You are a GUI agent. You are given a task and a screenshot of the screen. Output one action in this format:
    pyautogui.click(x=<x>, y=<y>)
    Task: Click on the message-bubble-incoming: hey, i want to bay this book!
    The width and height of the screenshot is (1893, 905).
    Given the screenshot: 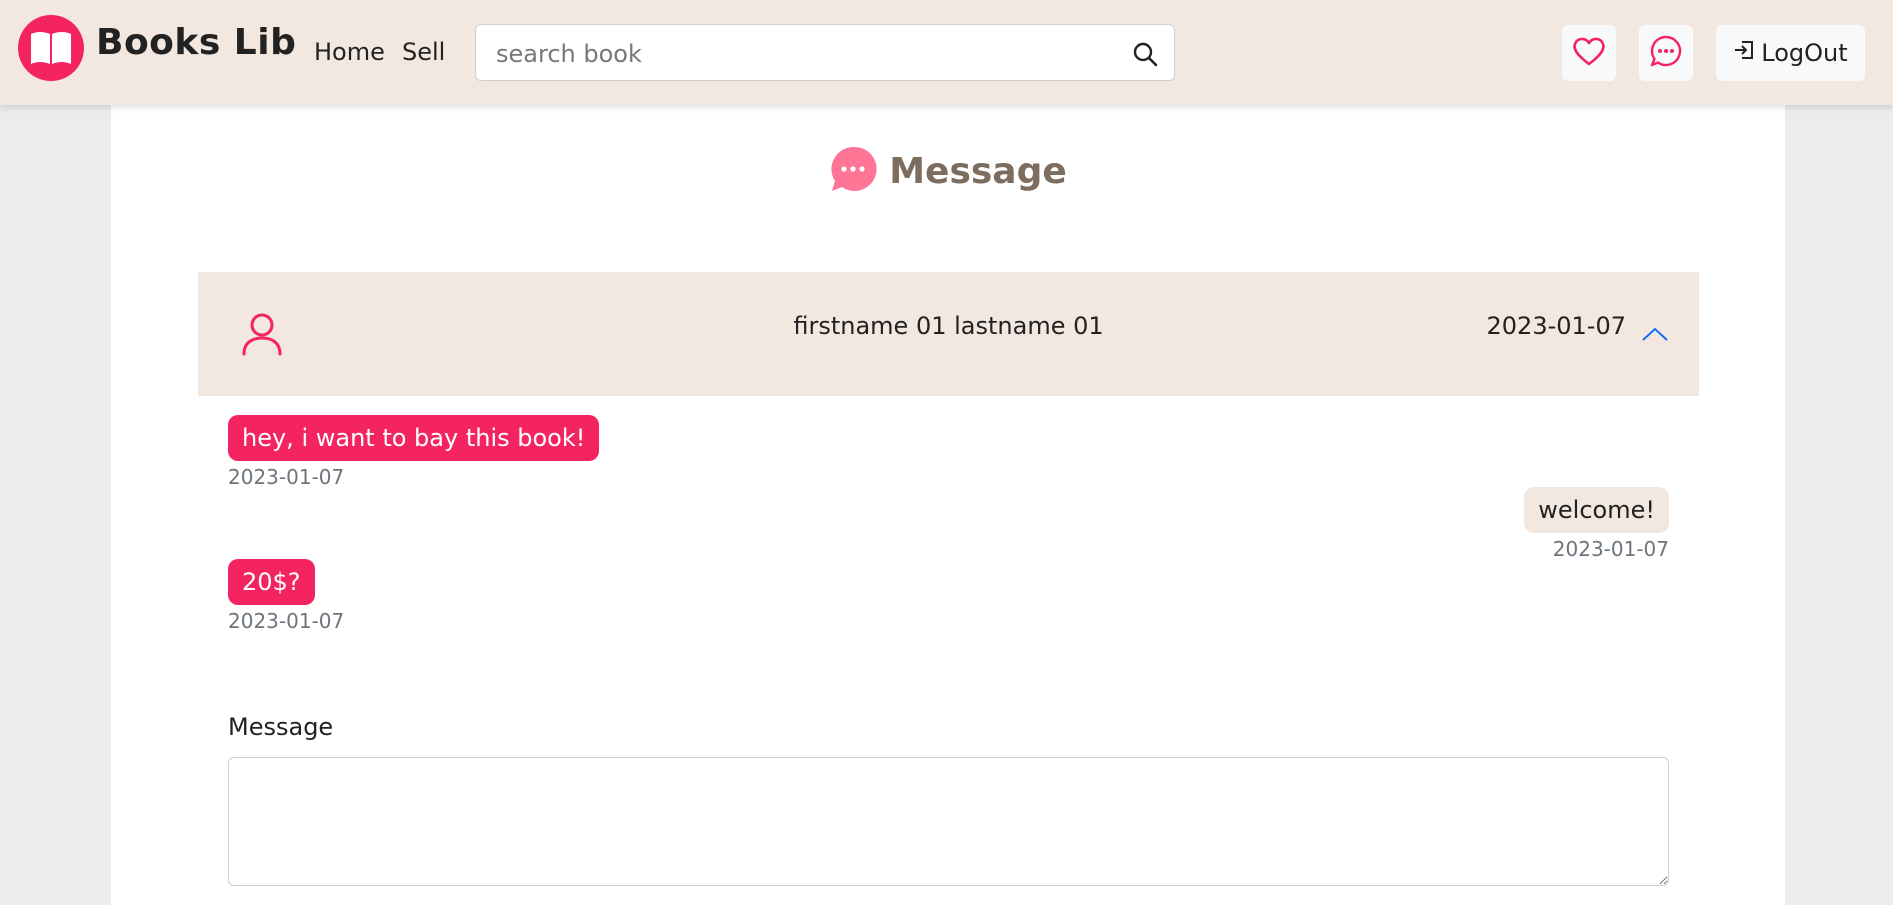 What is the action you would take?
    pyautogui.click(x=414, y=438)
    